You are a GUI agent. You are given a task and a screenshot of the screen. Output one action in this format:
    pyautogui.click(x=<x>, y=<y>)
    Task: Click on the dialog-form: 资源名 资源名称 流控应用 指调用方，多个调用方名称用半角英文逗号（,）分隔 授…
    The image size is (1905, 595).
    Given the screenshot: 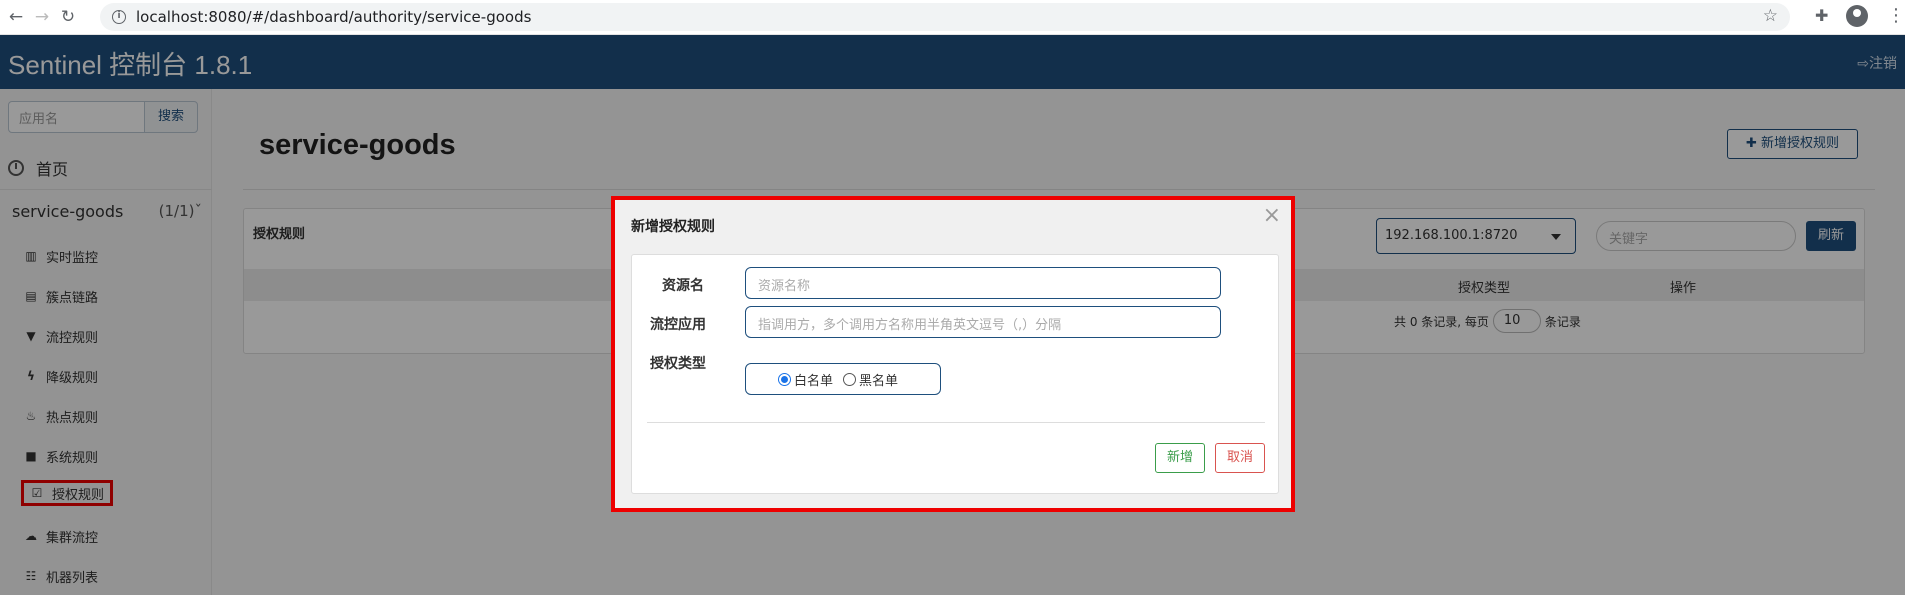 What is the action you would take?
    pyautogui.click(x=955, y=374)
    